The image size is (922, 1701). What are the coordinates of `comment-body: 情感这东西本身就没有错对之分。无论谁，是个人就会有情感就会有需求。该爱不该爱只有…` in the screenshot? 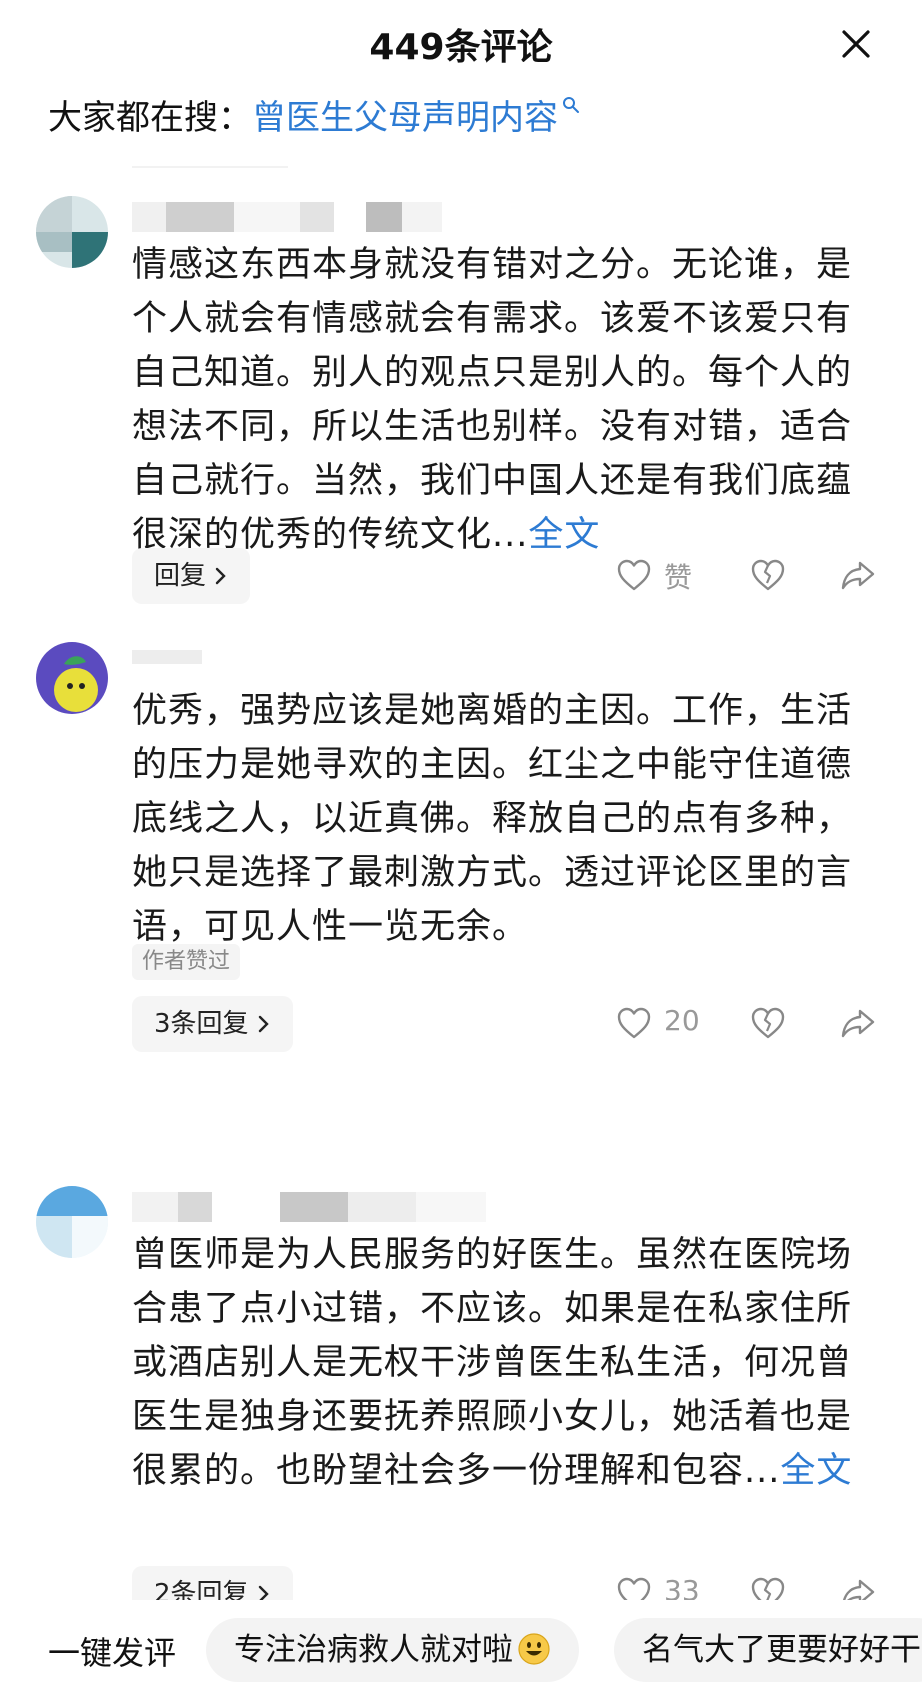 It's located at (492, 400).